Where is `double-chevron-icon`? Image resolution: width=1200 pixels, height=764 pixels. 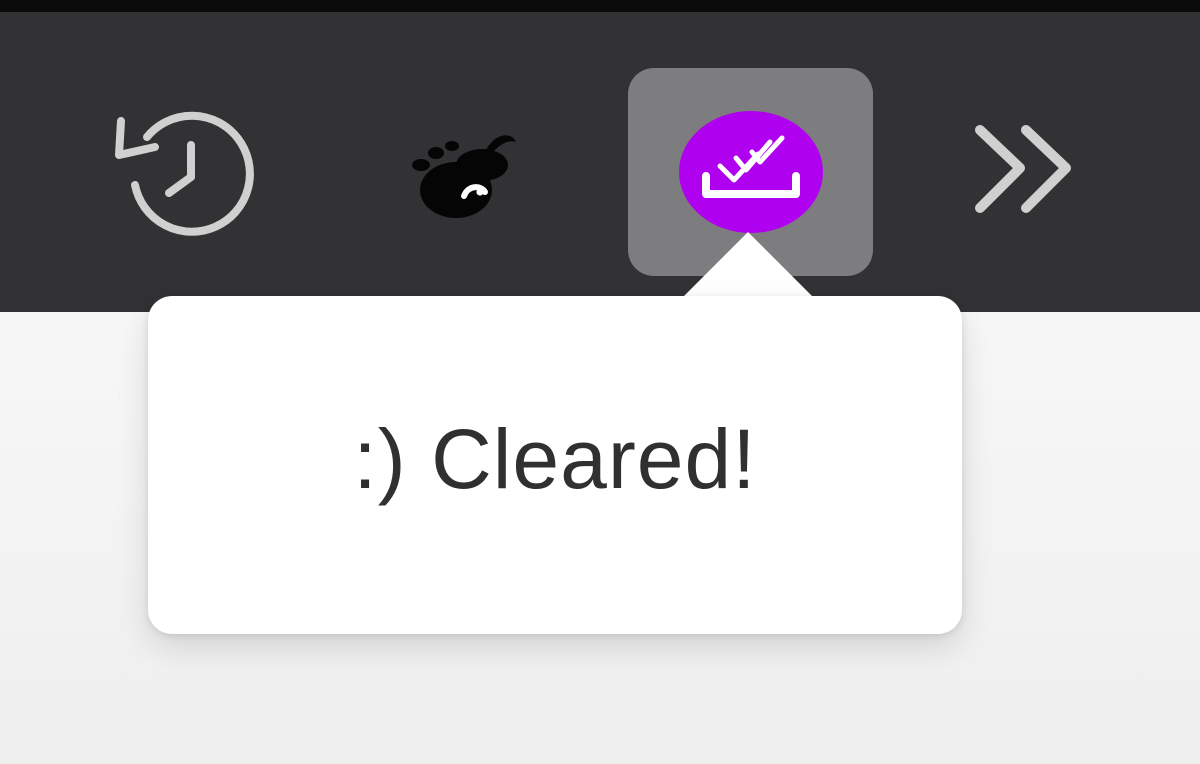 double-chevron-icon is located at coordinates (1028, 172).